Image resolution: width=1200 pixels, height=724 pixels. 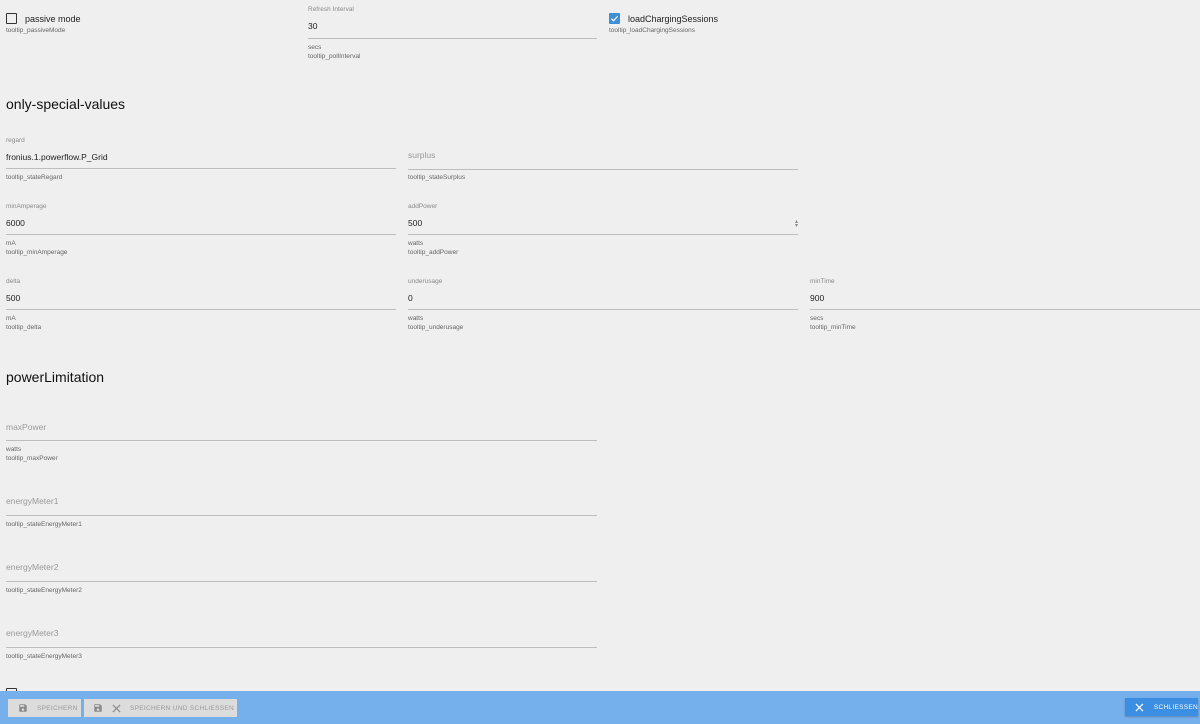 What do you see at coordinates (331, 9) in the screenshot?
I see `refresh-interval-label: Refresh Interval` at bounding box center [331, 9].